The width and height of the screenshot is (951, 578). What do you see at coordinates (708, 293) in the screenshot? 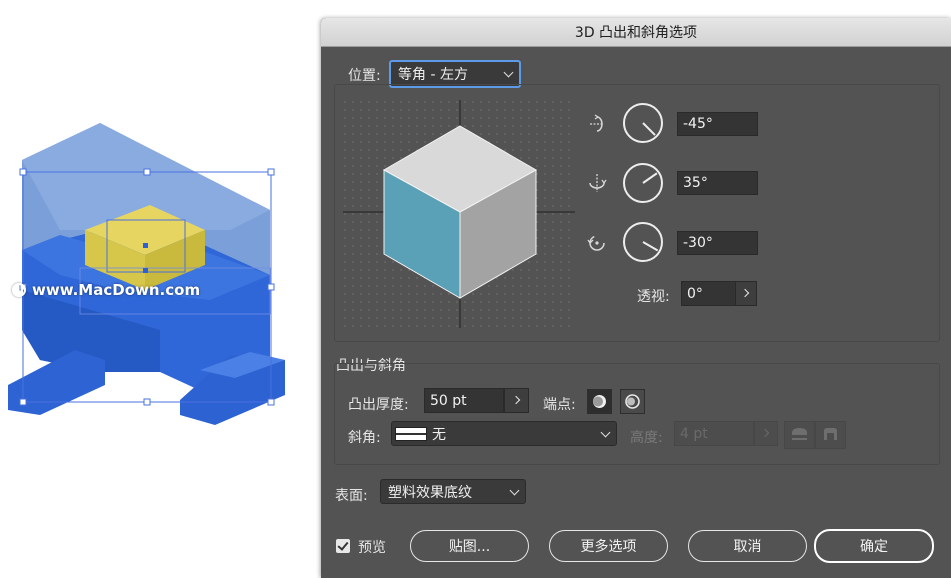
I see `perspective-input: 0°` at bounding box center [708, 293].